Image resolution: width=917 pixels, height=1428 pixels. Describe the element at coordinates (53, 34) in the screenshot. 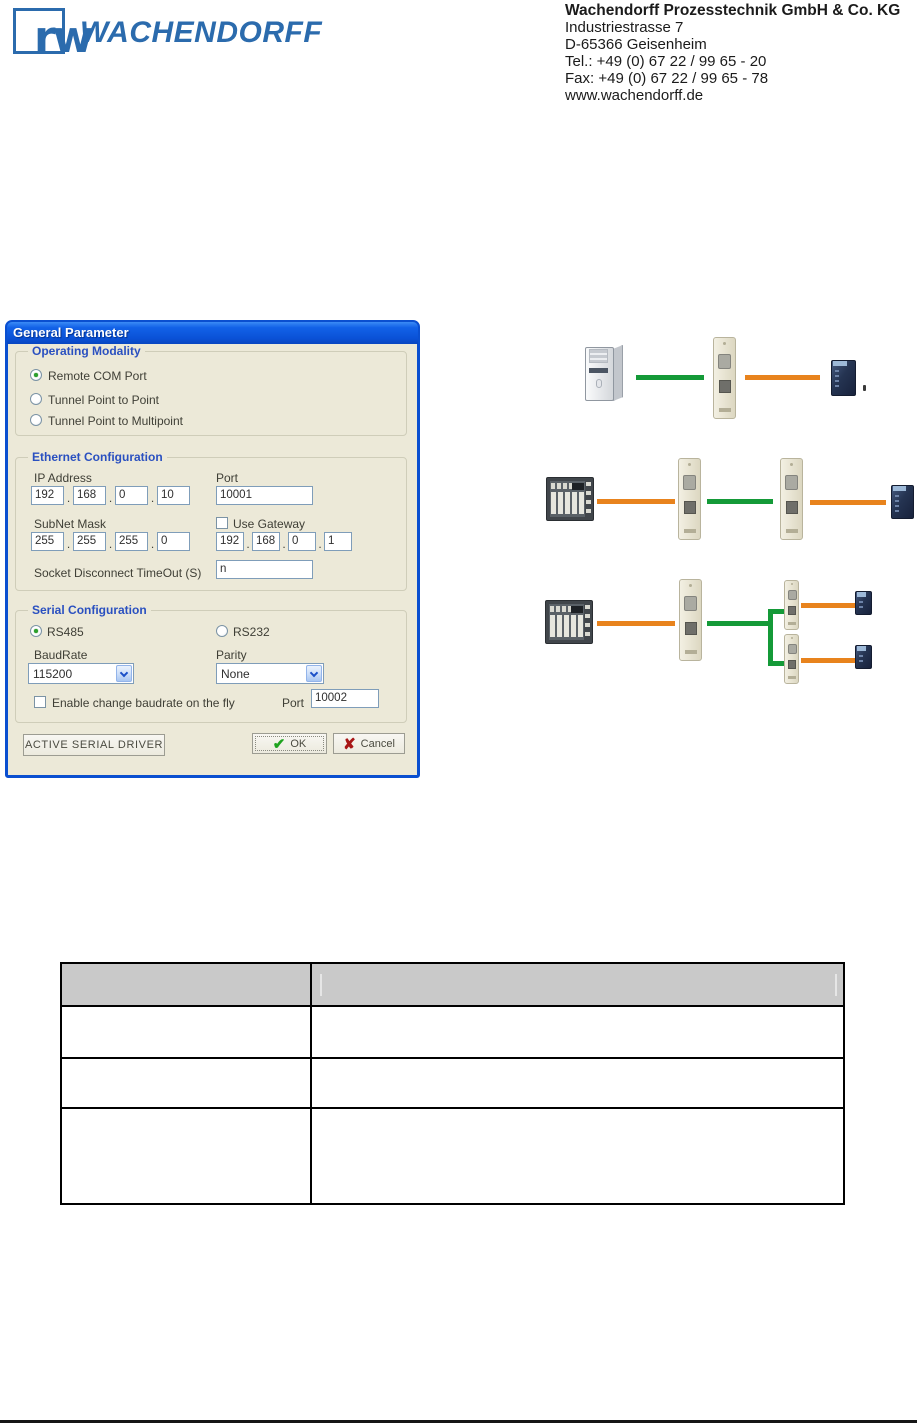

I see `wachendorff-logo-icon: rw` at that location.